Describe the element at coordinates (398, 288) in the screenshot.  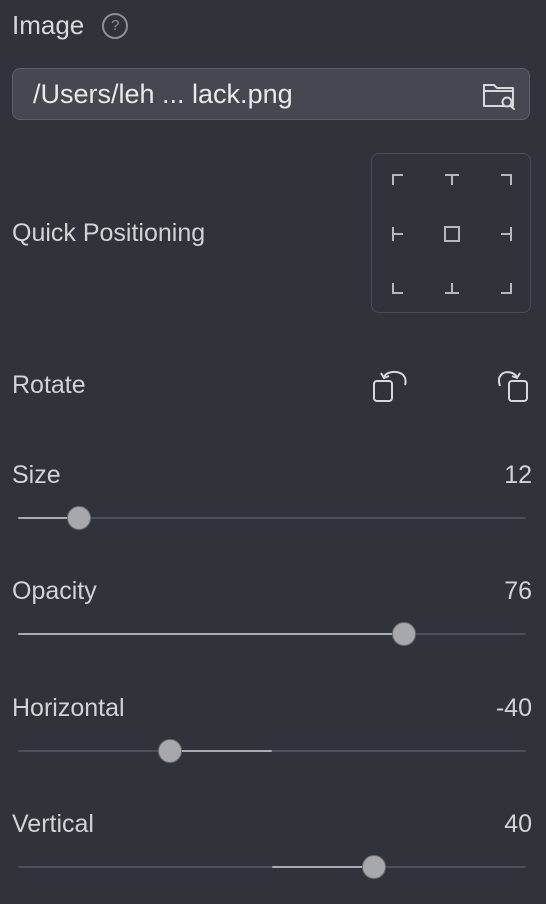
I see `position-bottom-left-icon` at that location.